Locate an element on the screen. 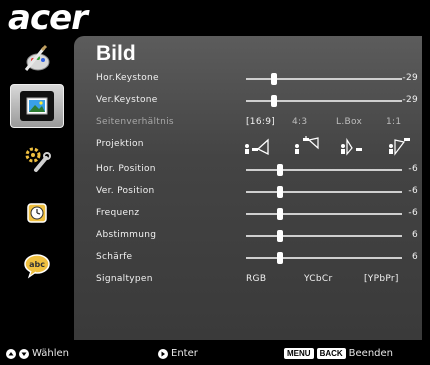 The height and width of the screenshot is (365, 430). projection-front-desk-icon is located at coordinates (257, 146).